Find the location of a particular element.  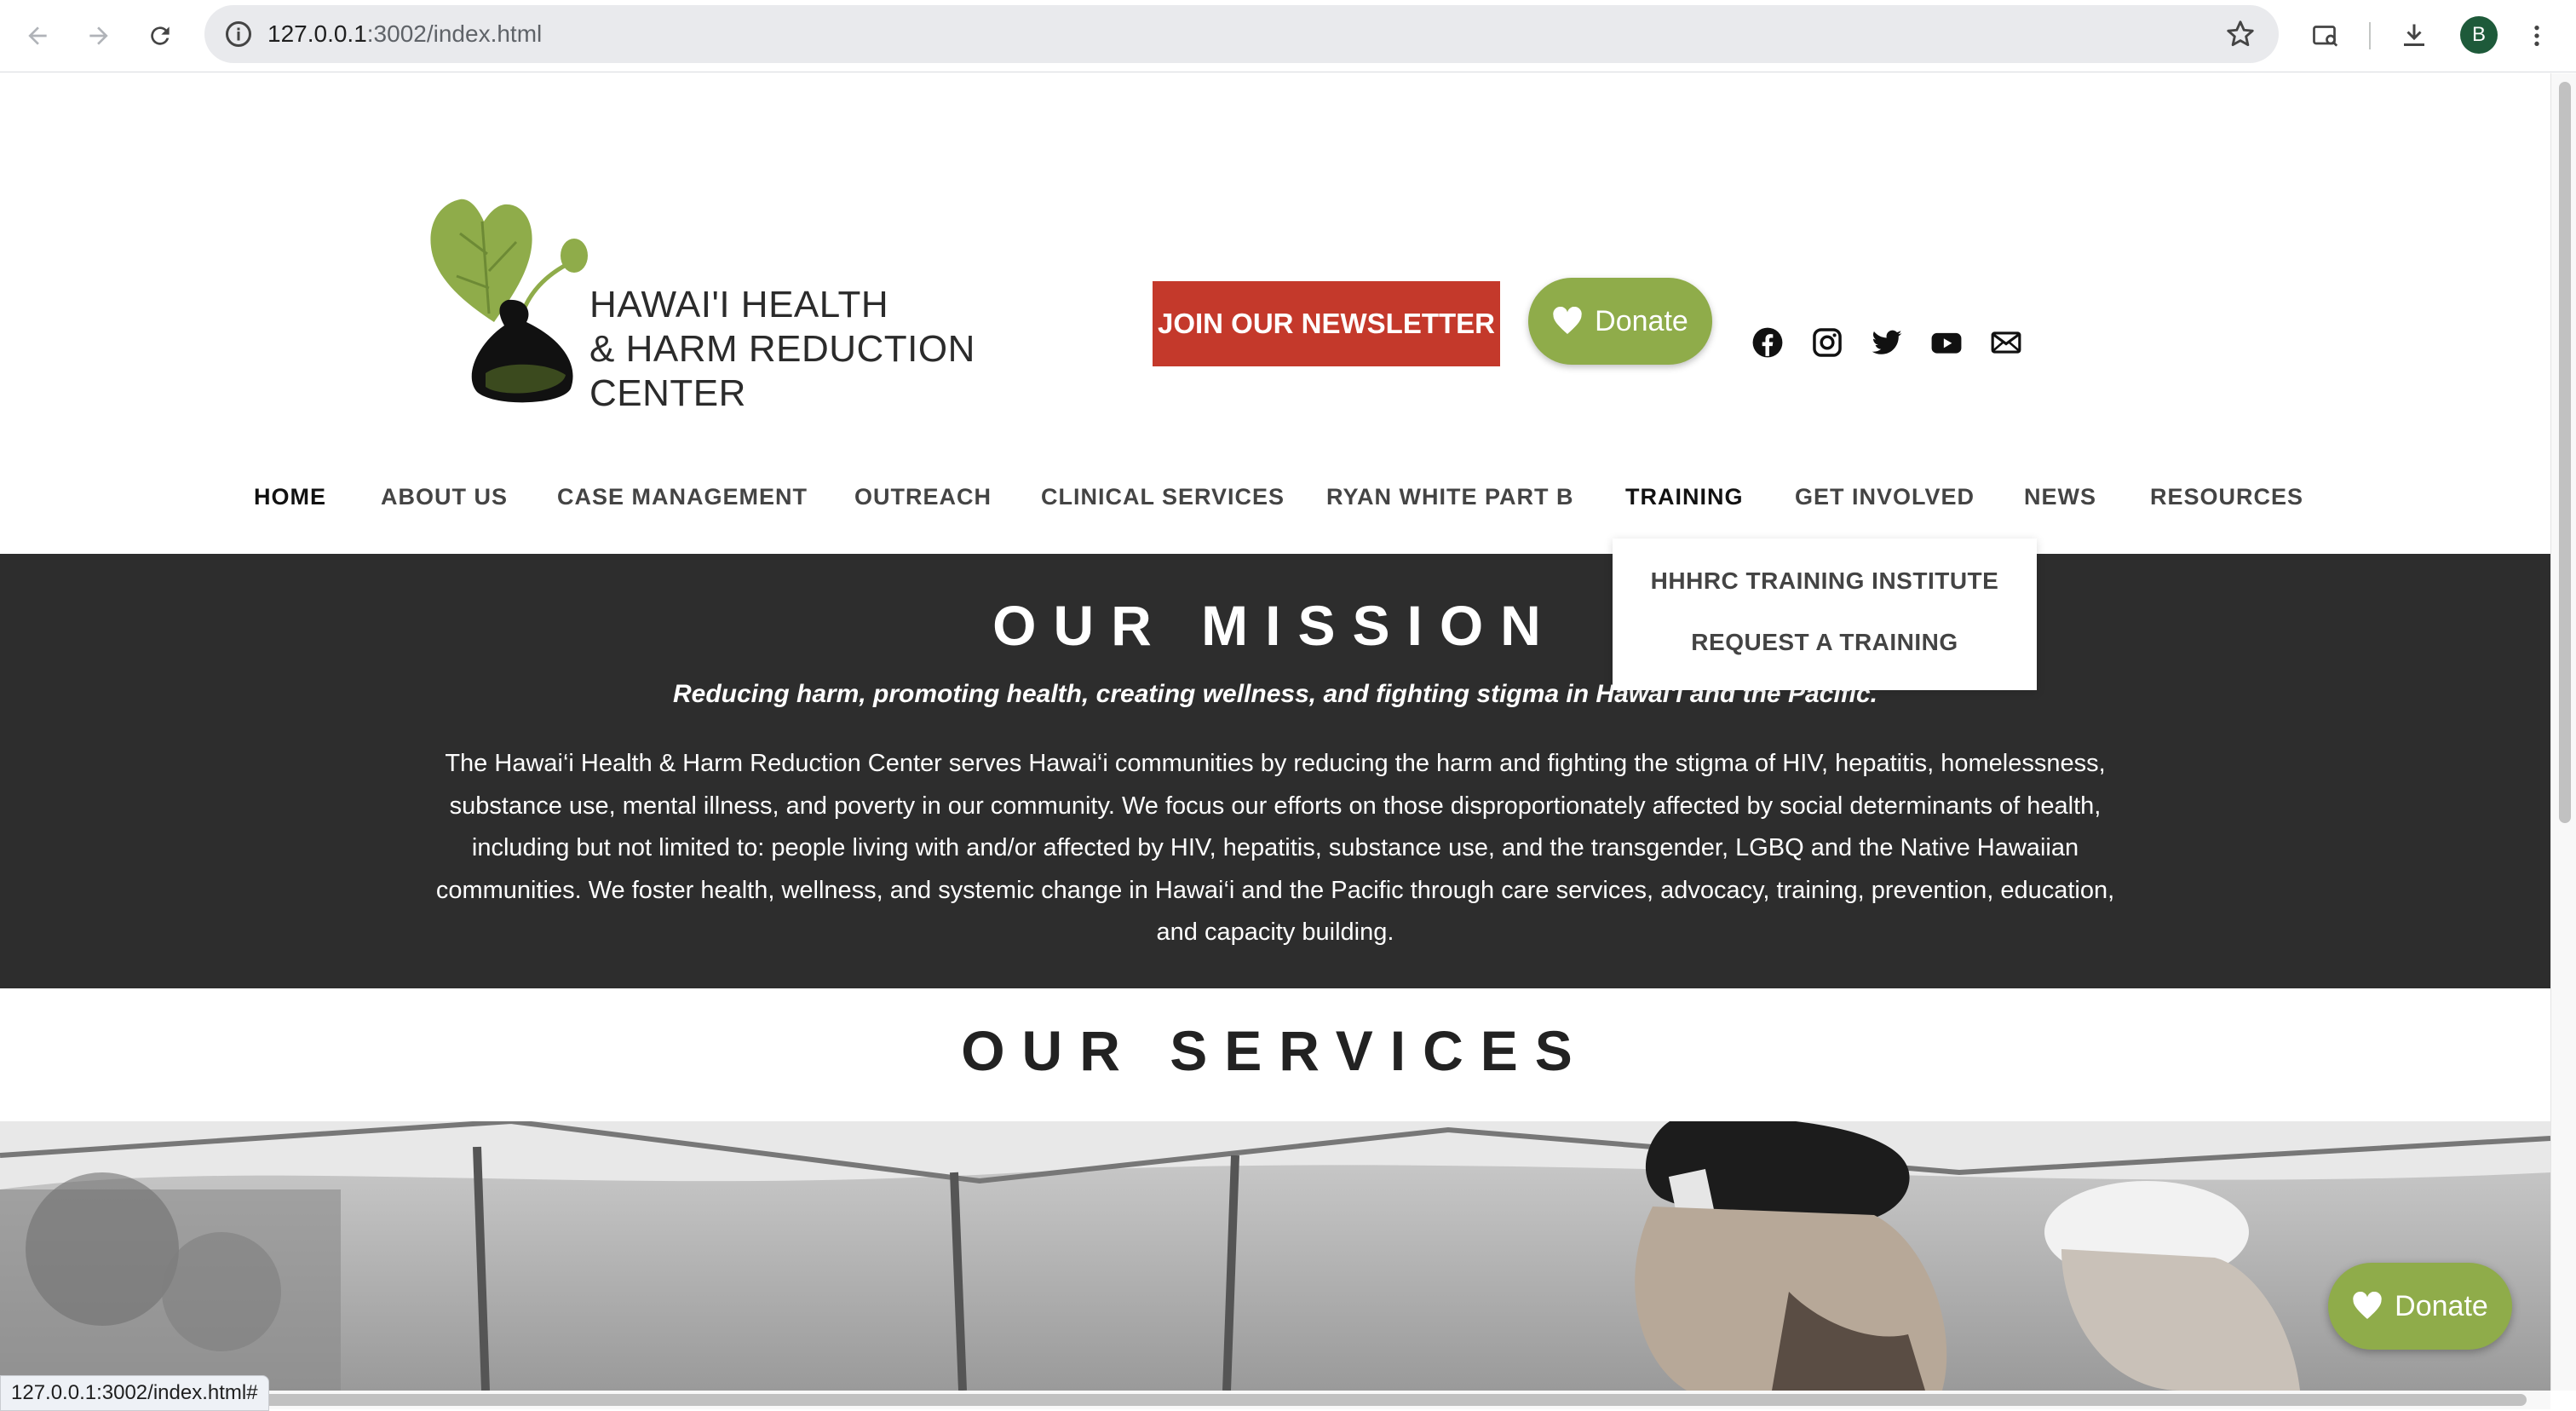

download-icon is located at coordinates (2414, 35).